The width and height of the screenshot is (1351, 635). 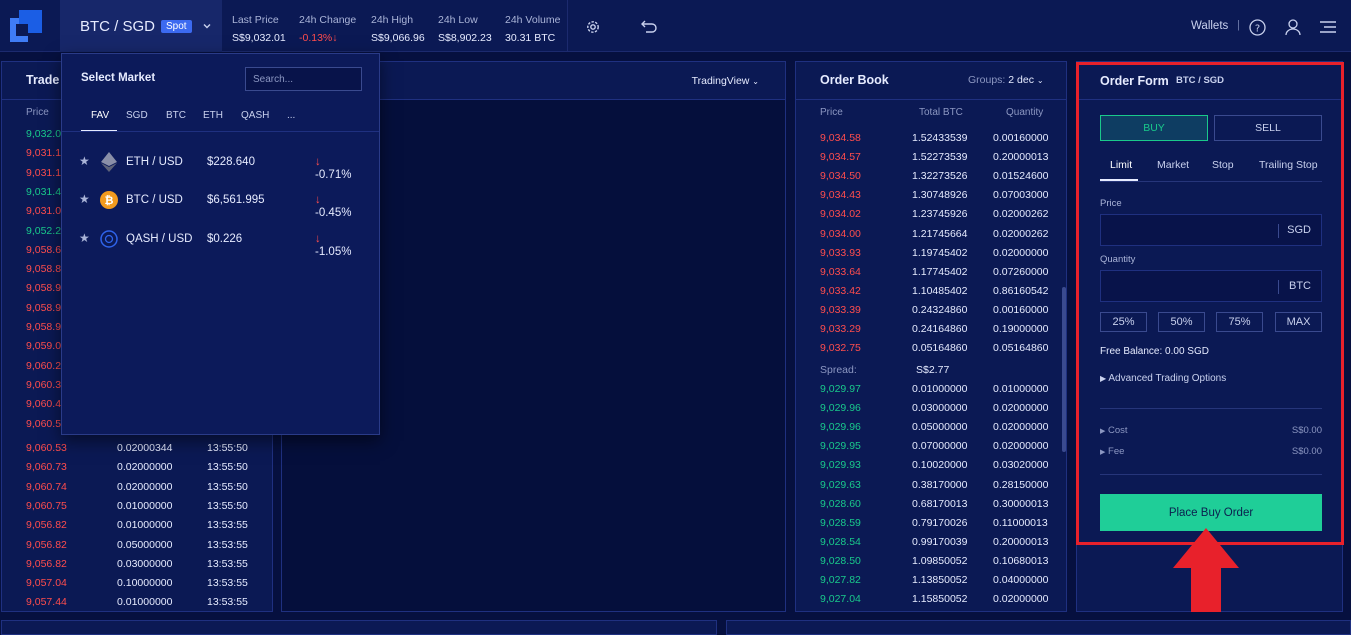 What do you see at coordinates (1006, 80) in the screenshot?
I see `groups-selector: Groups: 2 dec ⌄` at bounding box center [1006, 80].